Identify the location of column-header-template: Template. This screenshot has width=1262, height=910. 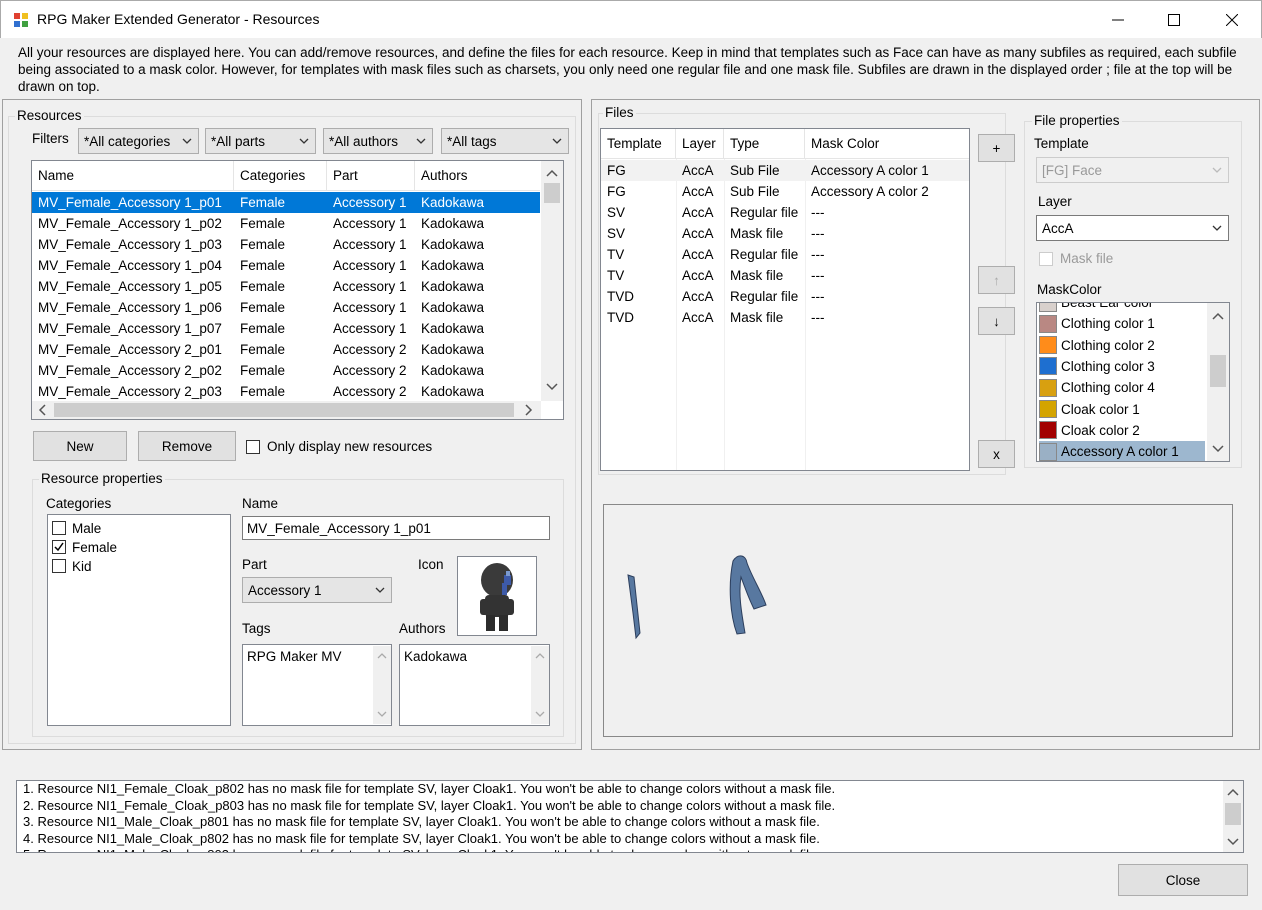
(638, 144).